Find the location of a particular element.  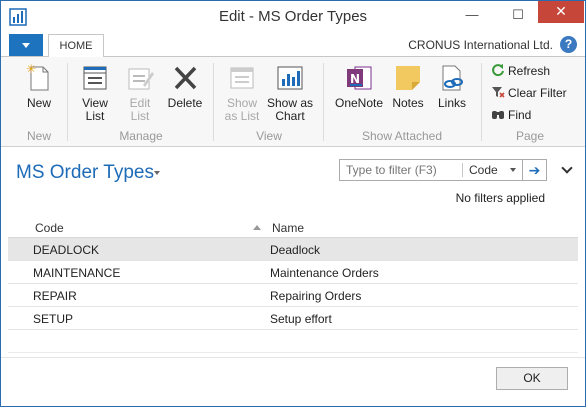

onenote-icon: N is located at coordinates (359, 78).